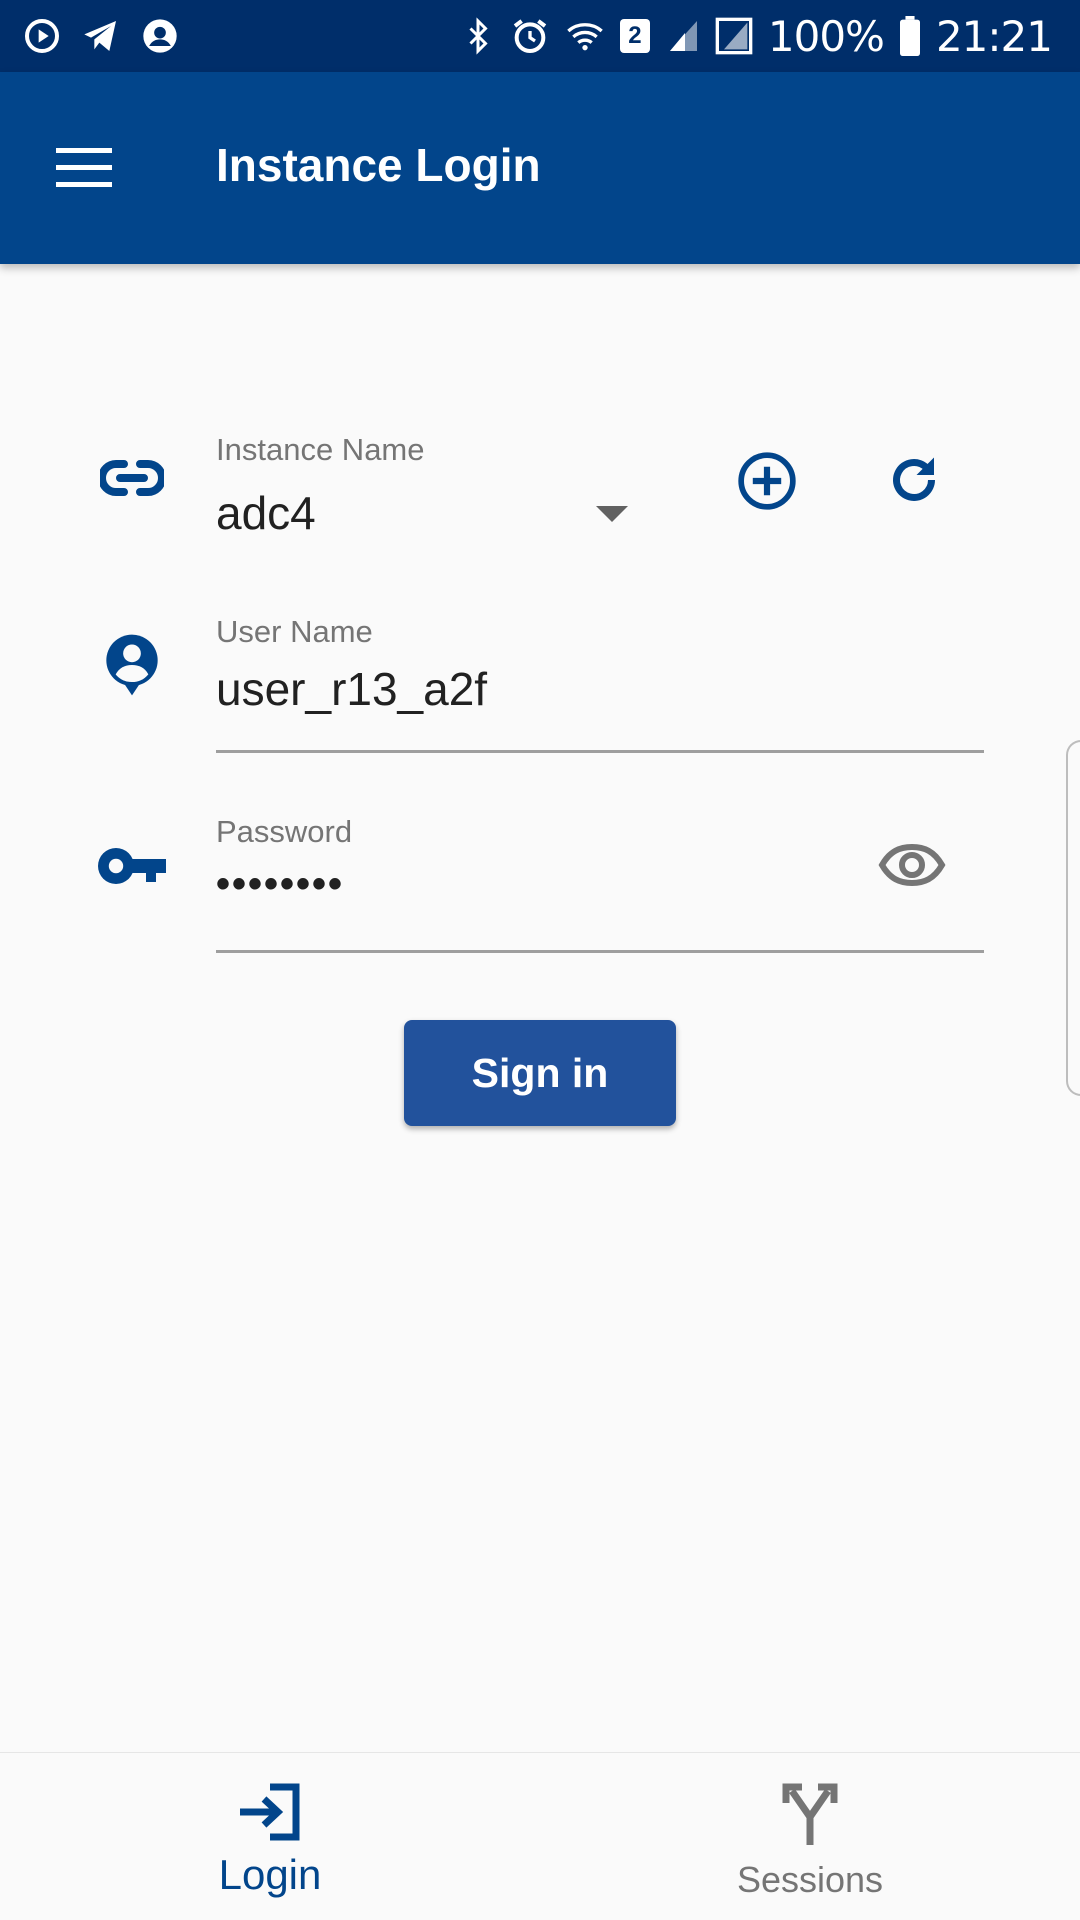 Image resolution: width=1080 pixels, height=1920 pixels. I want to click on nav-login-label: Login, so click(270, 1874).